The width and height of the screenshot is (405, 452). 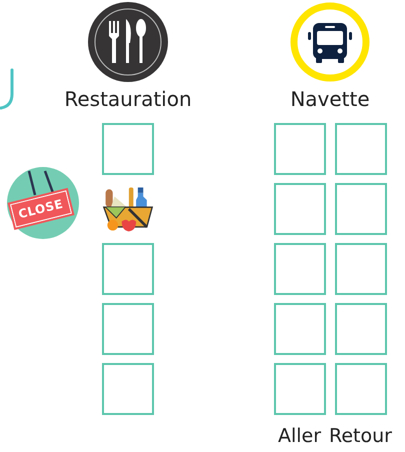 I want to click on cutlery-icon, so click(x=128, y=42).